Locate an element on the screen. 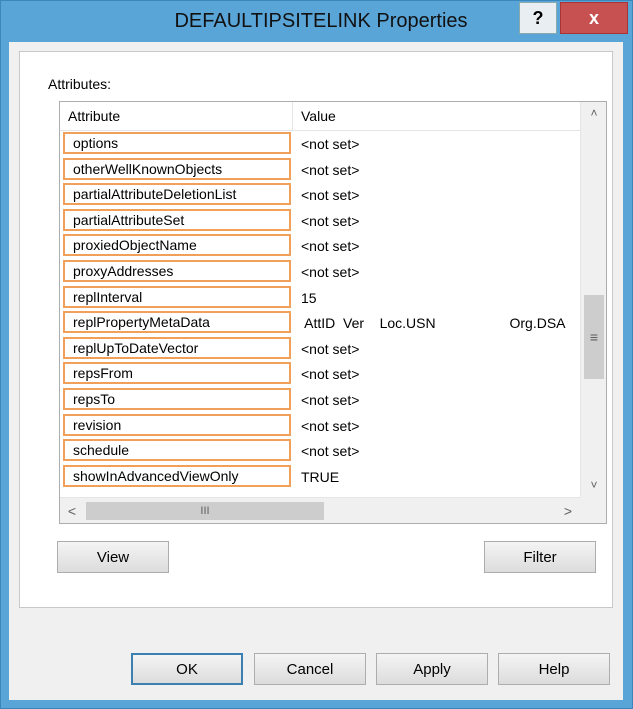 Image resolution: width=633 pixels, height=709 pixels. attribute-name-cell: showInAdvancedViewOnly is located at coordinates (177, 475).